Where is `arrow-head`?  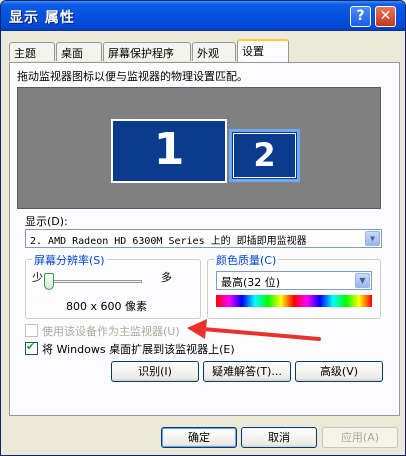 arrow-head is located at coordinates (197, 329).